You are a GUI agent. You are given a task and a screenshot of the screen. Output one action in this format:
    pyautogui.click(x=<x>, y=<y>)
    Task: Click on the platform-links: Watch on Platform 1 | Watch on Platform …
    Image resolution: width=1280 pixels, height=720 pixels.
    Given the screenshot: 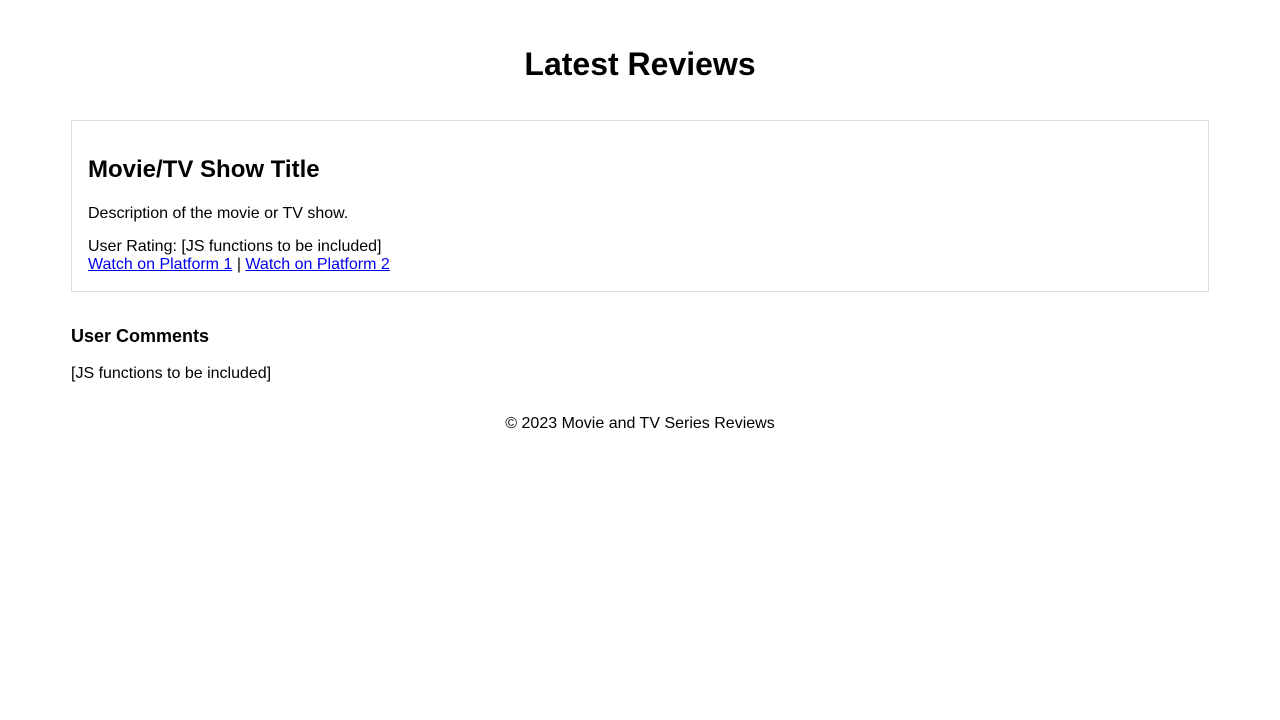 What is the action you would take?
    pyautogui.click(x=239, y=265)
    